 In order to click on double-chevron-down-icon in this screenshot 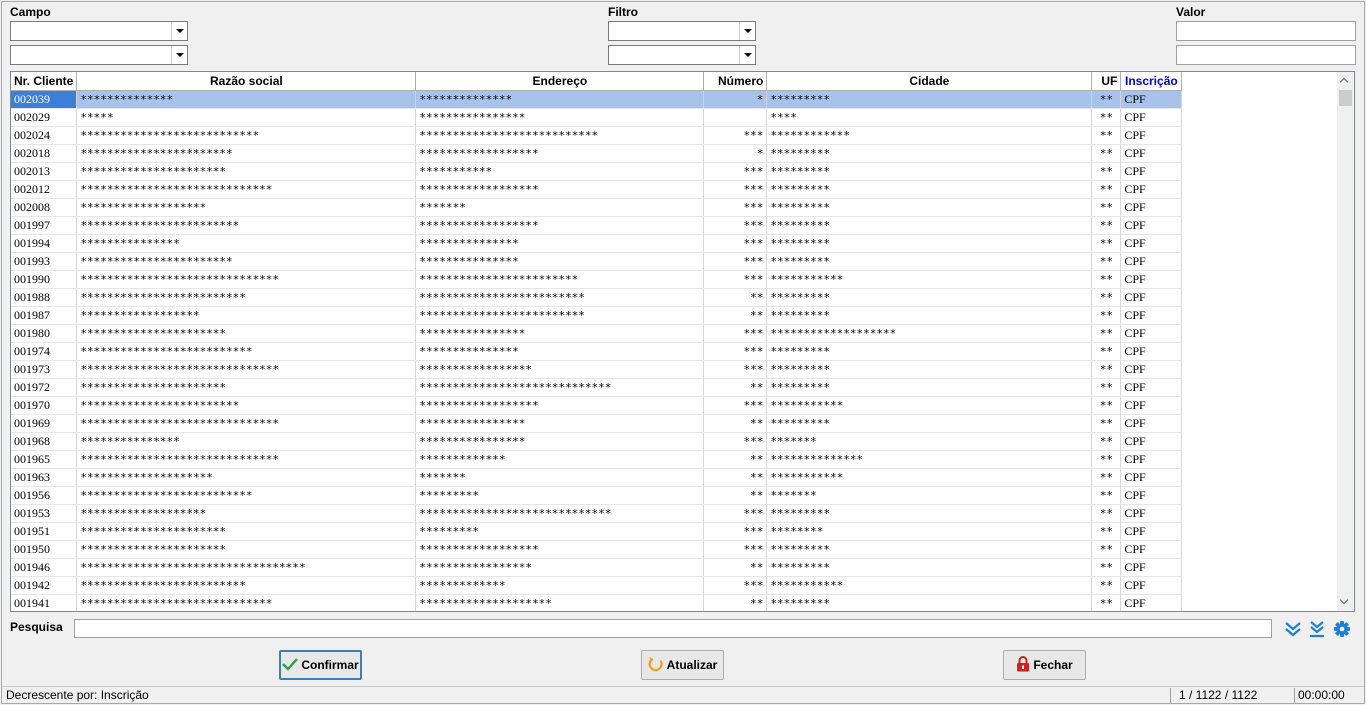, I will do `click(1293, 629)`.